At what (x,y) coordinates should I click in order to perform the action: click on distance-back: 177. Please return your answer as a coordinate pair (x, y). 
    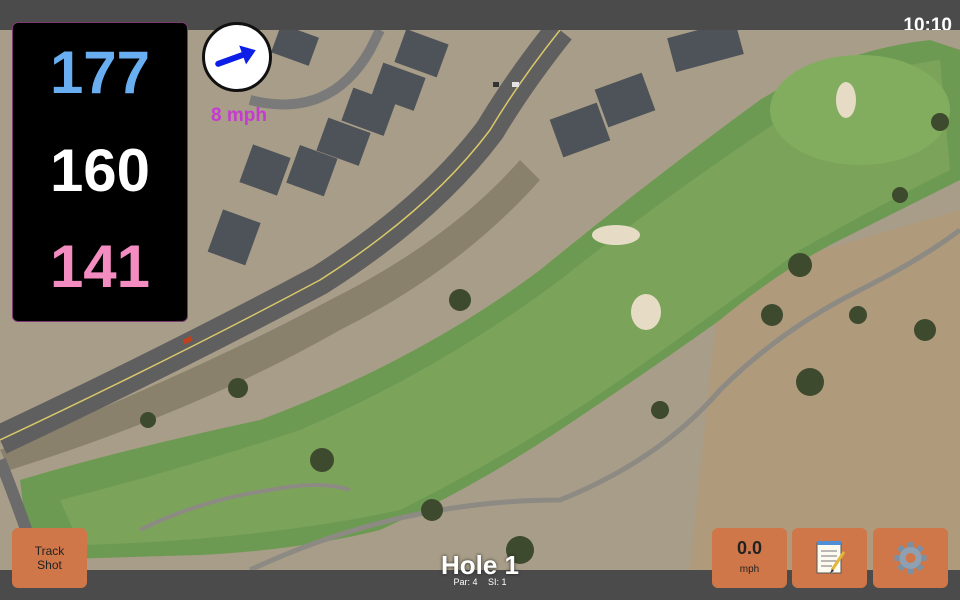
    Looking at the image, I should click on (100, 72).